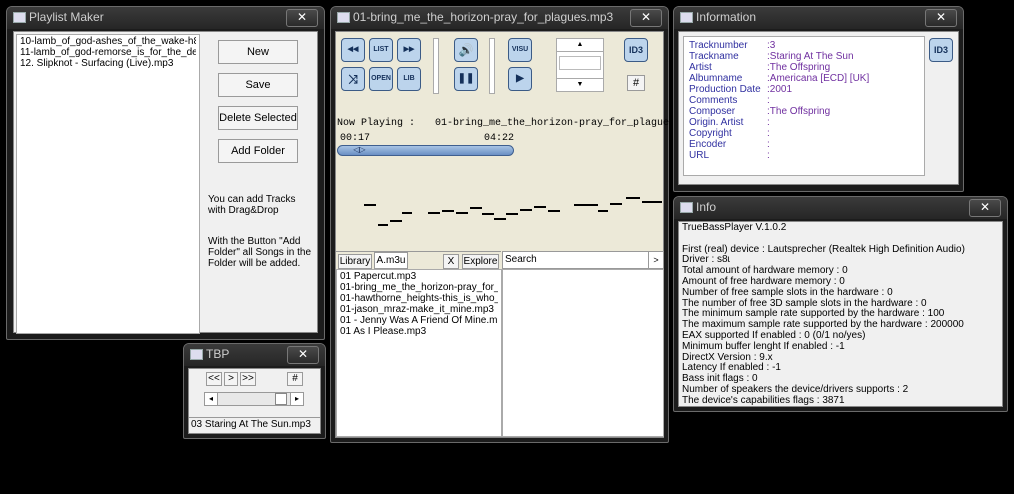 The height and width of the screenshot is (494, 1014). I want to click on tab-am3u: A.m3u, so click(391, 260).